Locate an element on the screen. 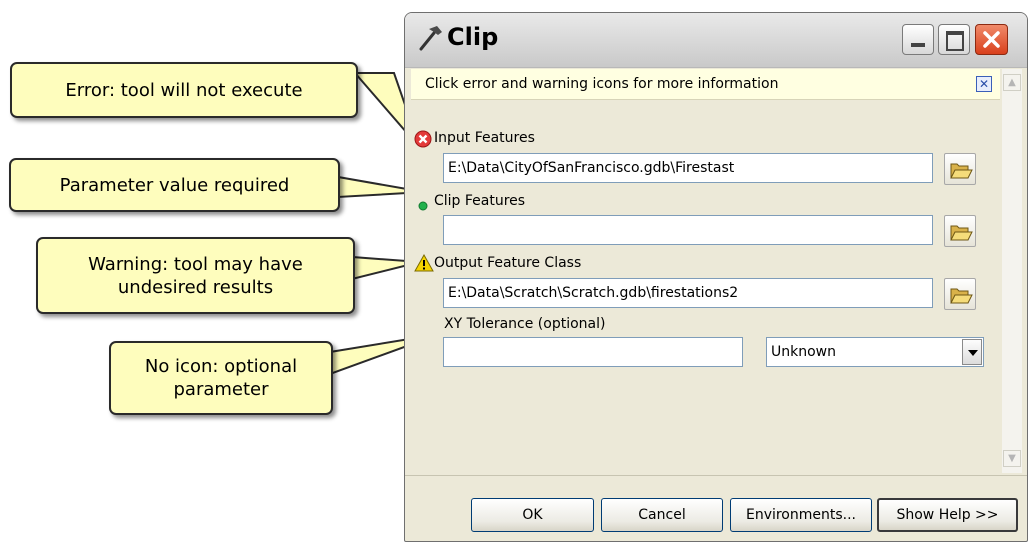 The height and width of the screenshot is (544, 1031). xy-tolerance-field is located at coordinates (593, 352).